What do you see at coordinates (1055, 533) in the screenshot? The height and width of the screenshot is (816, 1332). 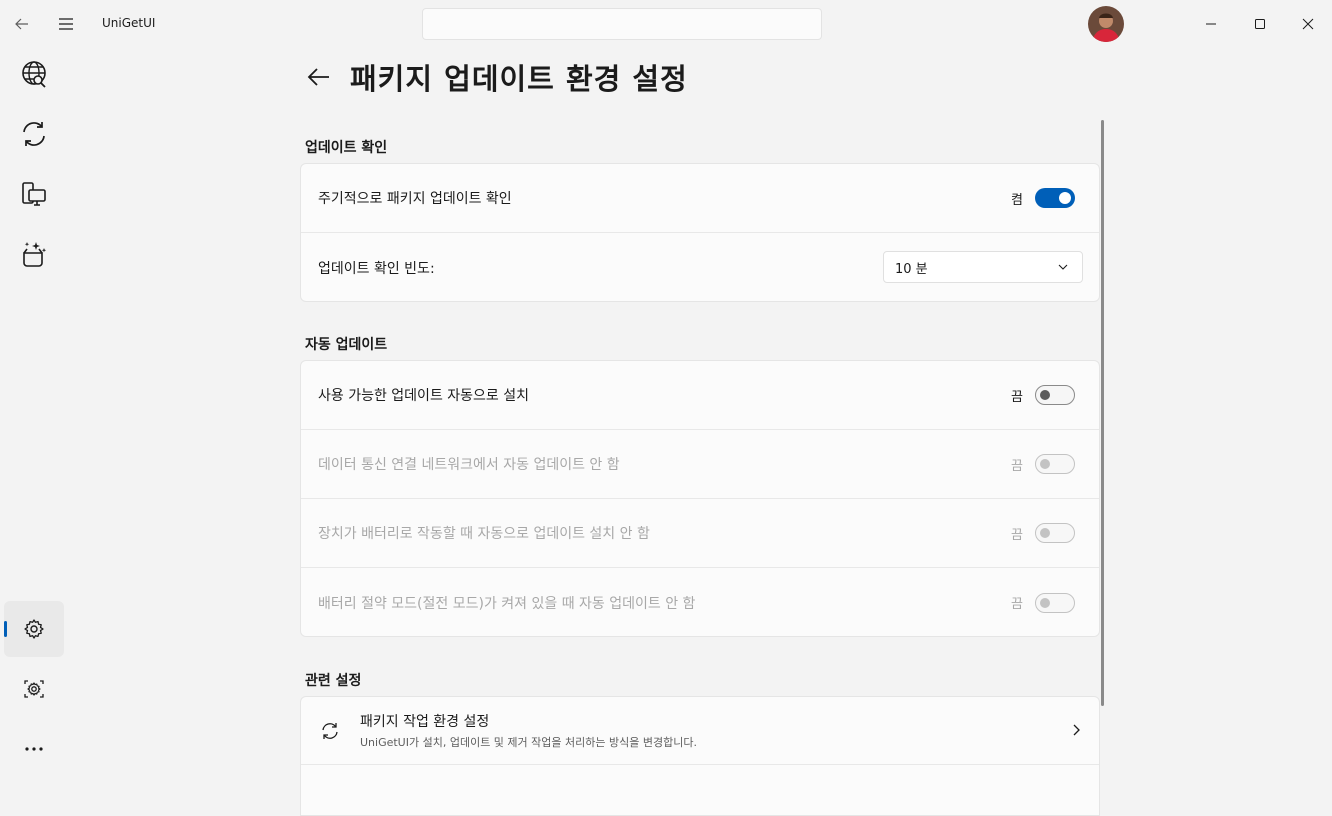 I see `battery-toggle` at bounding box center [1055, 533].